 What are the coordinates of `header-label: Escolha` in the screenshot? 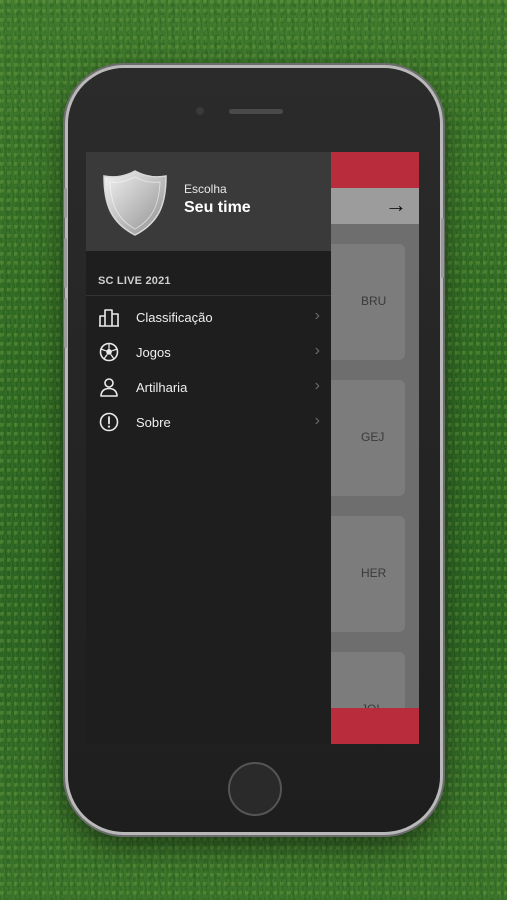 It's located at (205, 189).